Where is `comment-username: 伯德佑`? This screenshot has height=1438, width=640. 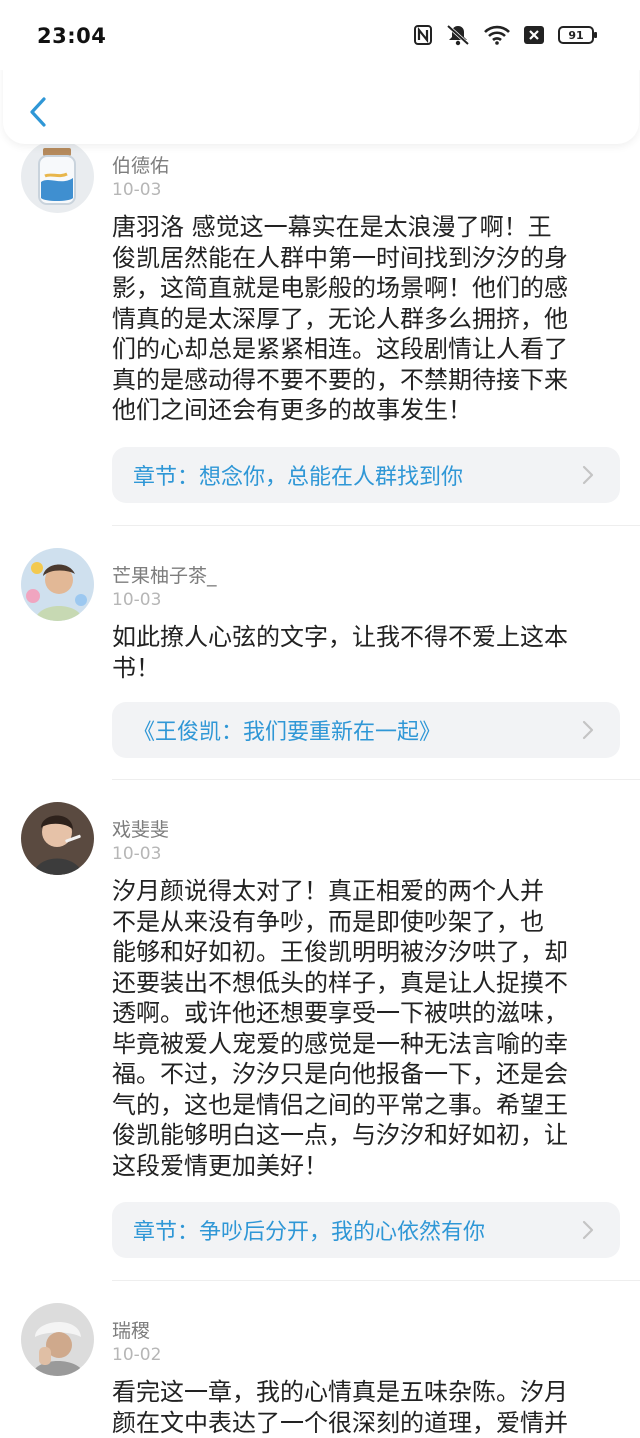 comment-username: 伯德佑 is located at coordinates (140, 164).